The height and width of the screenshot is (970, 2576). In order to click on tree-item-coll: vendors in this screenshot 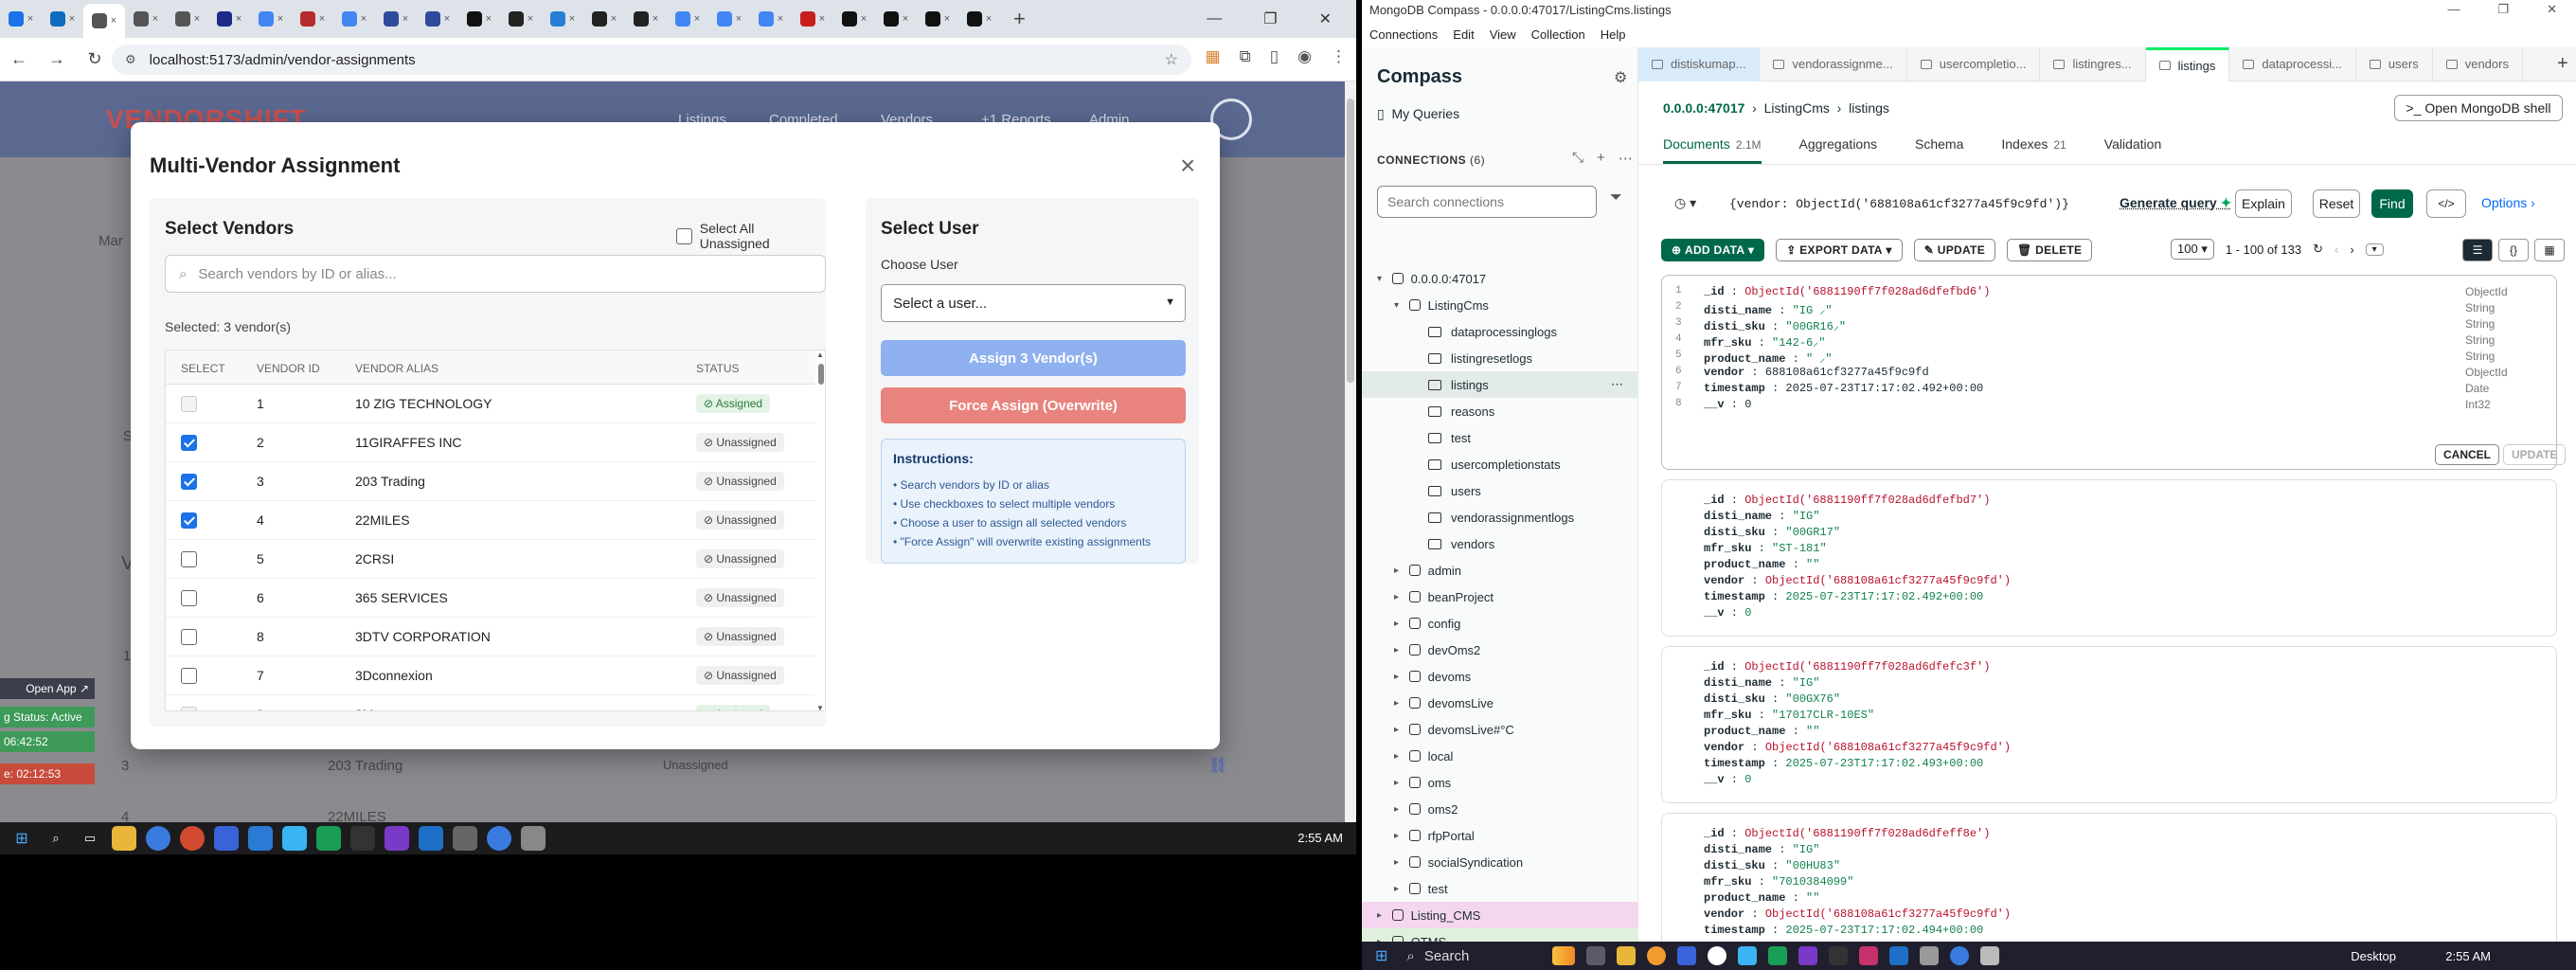, I will do `click(1500, 543)`.